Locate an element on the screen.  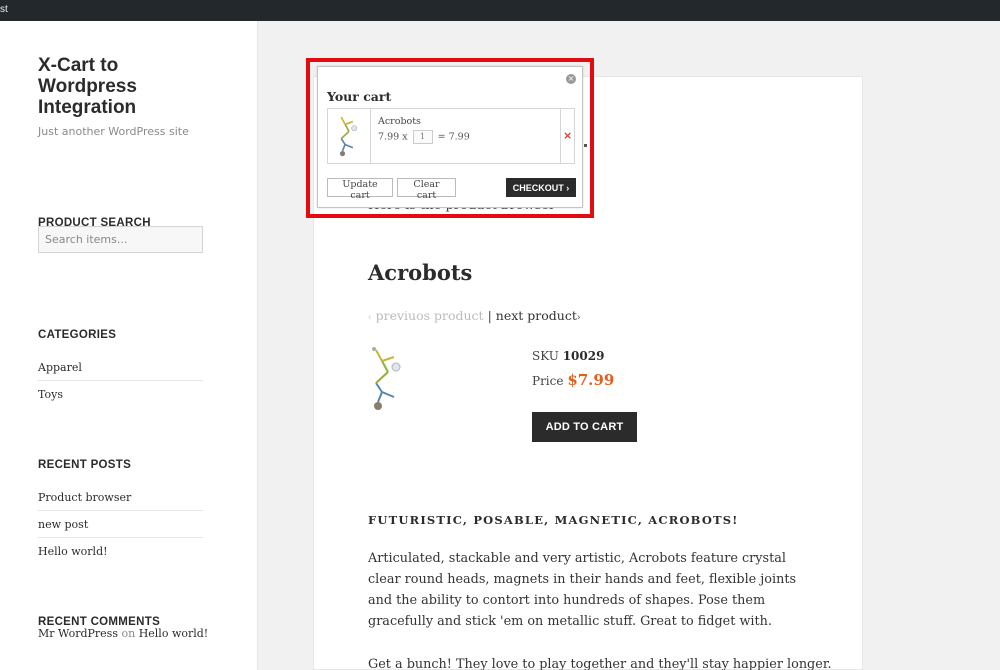
quantity-field: 1 is located at coordinates (422, 137).